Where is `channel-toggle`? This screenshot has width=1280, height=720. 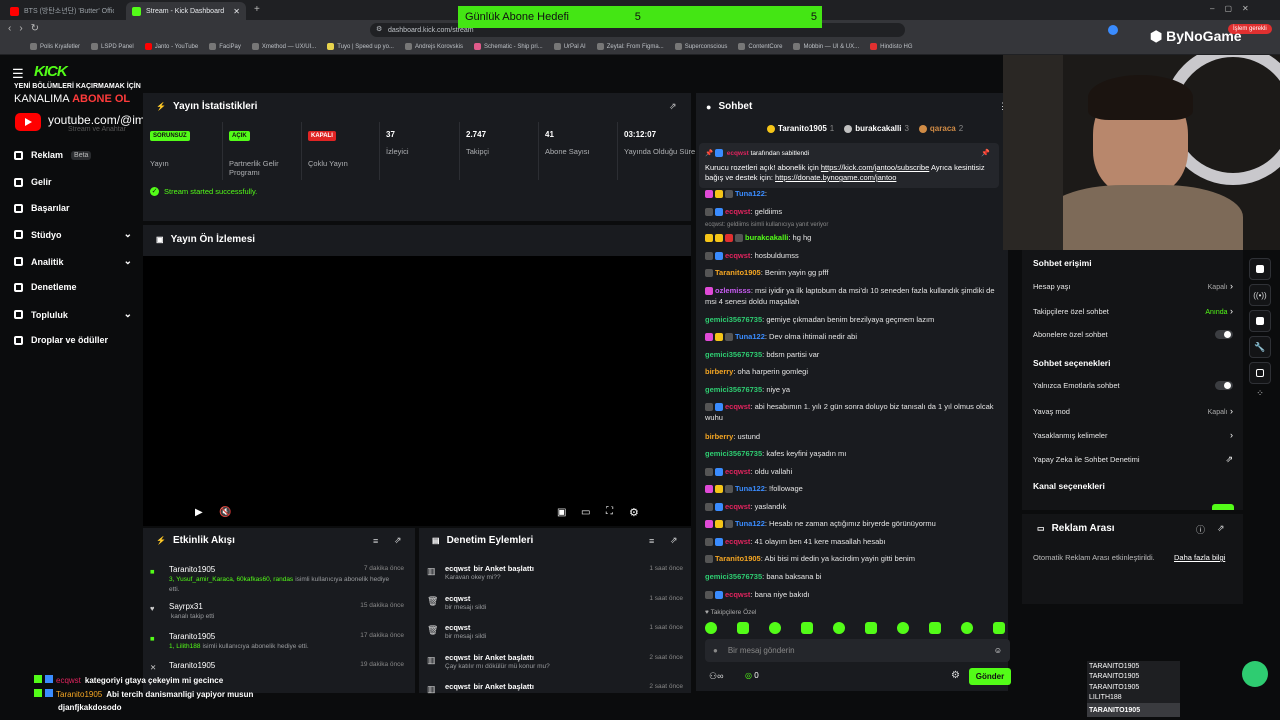 channel-toggle is located at coordinates (1223, 507).